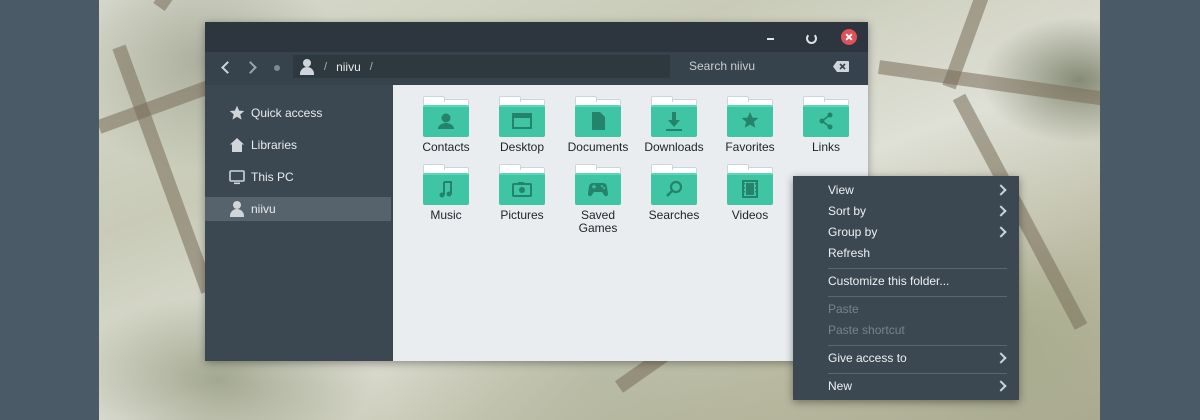 This screenshot has width=1200, height=420. What do you see at coordinates (522, 189) in the screenshot?
I see `camera-icon` at bounding box center [522, 189].